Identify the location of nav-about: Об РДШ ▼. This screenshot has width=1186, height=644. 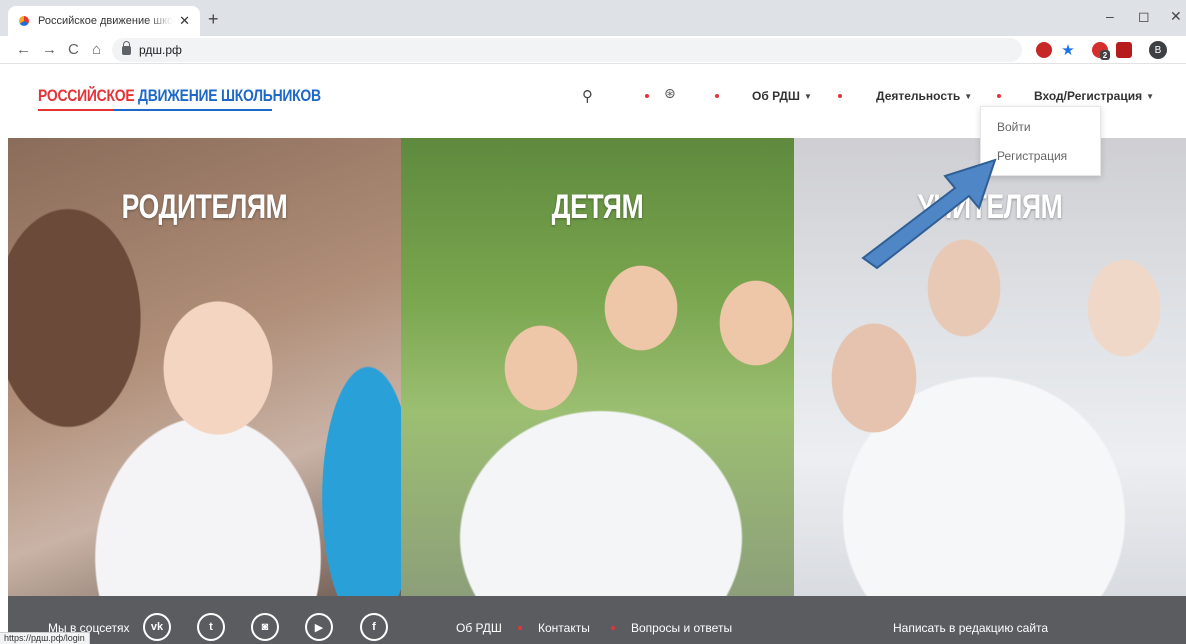
(782, 96).